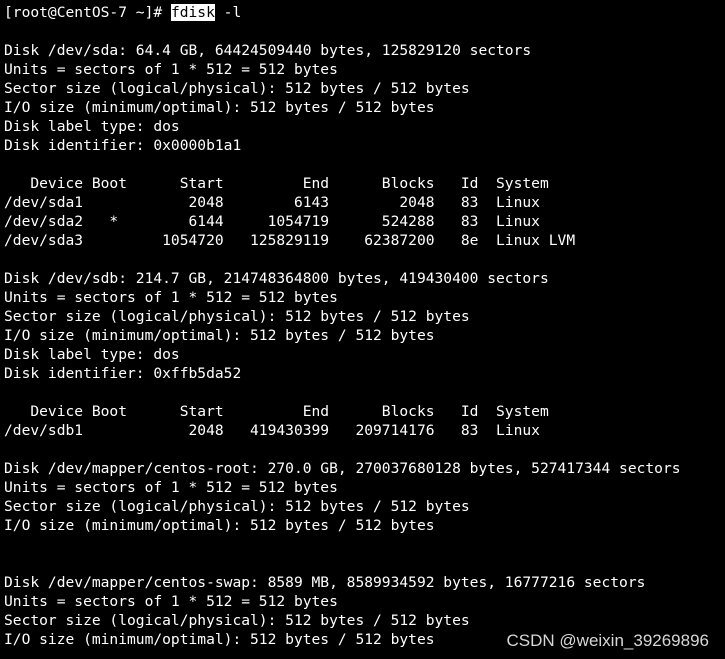 The height and width of the screenshot is (659, 725). I want to click on shell-prompt: [root@CentOS-7 ~]#, so click(87, 12).